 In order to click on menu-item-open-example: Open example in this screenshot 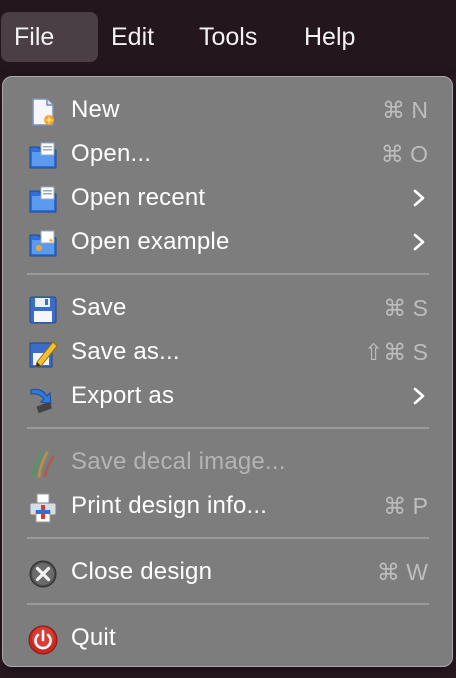, I will do `click(227, 242)`.